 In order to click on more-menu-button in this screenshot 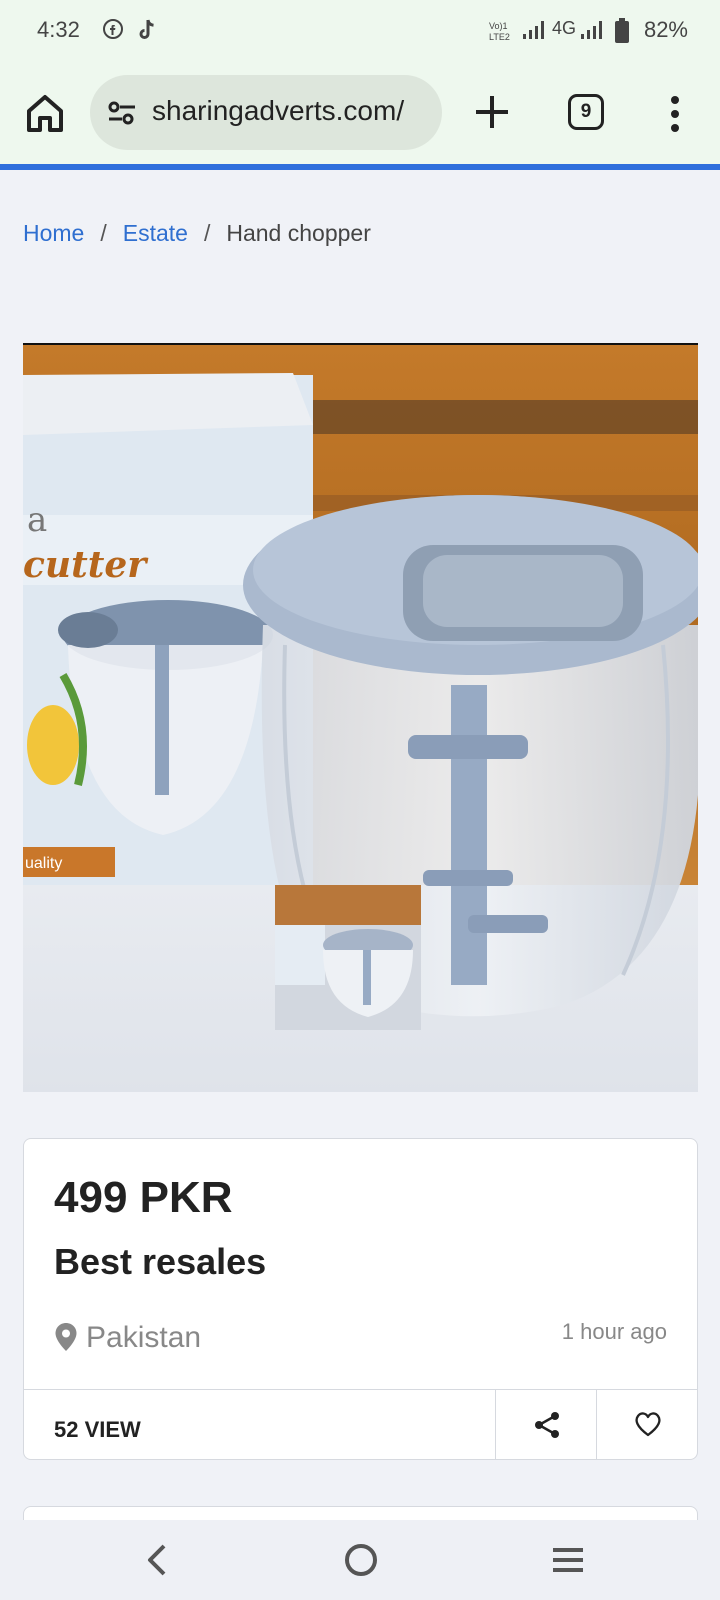, I will do `click(675, 114)`.